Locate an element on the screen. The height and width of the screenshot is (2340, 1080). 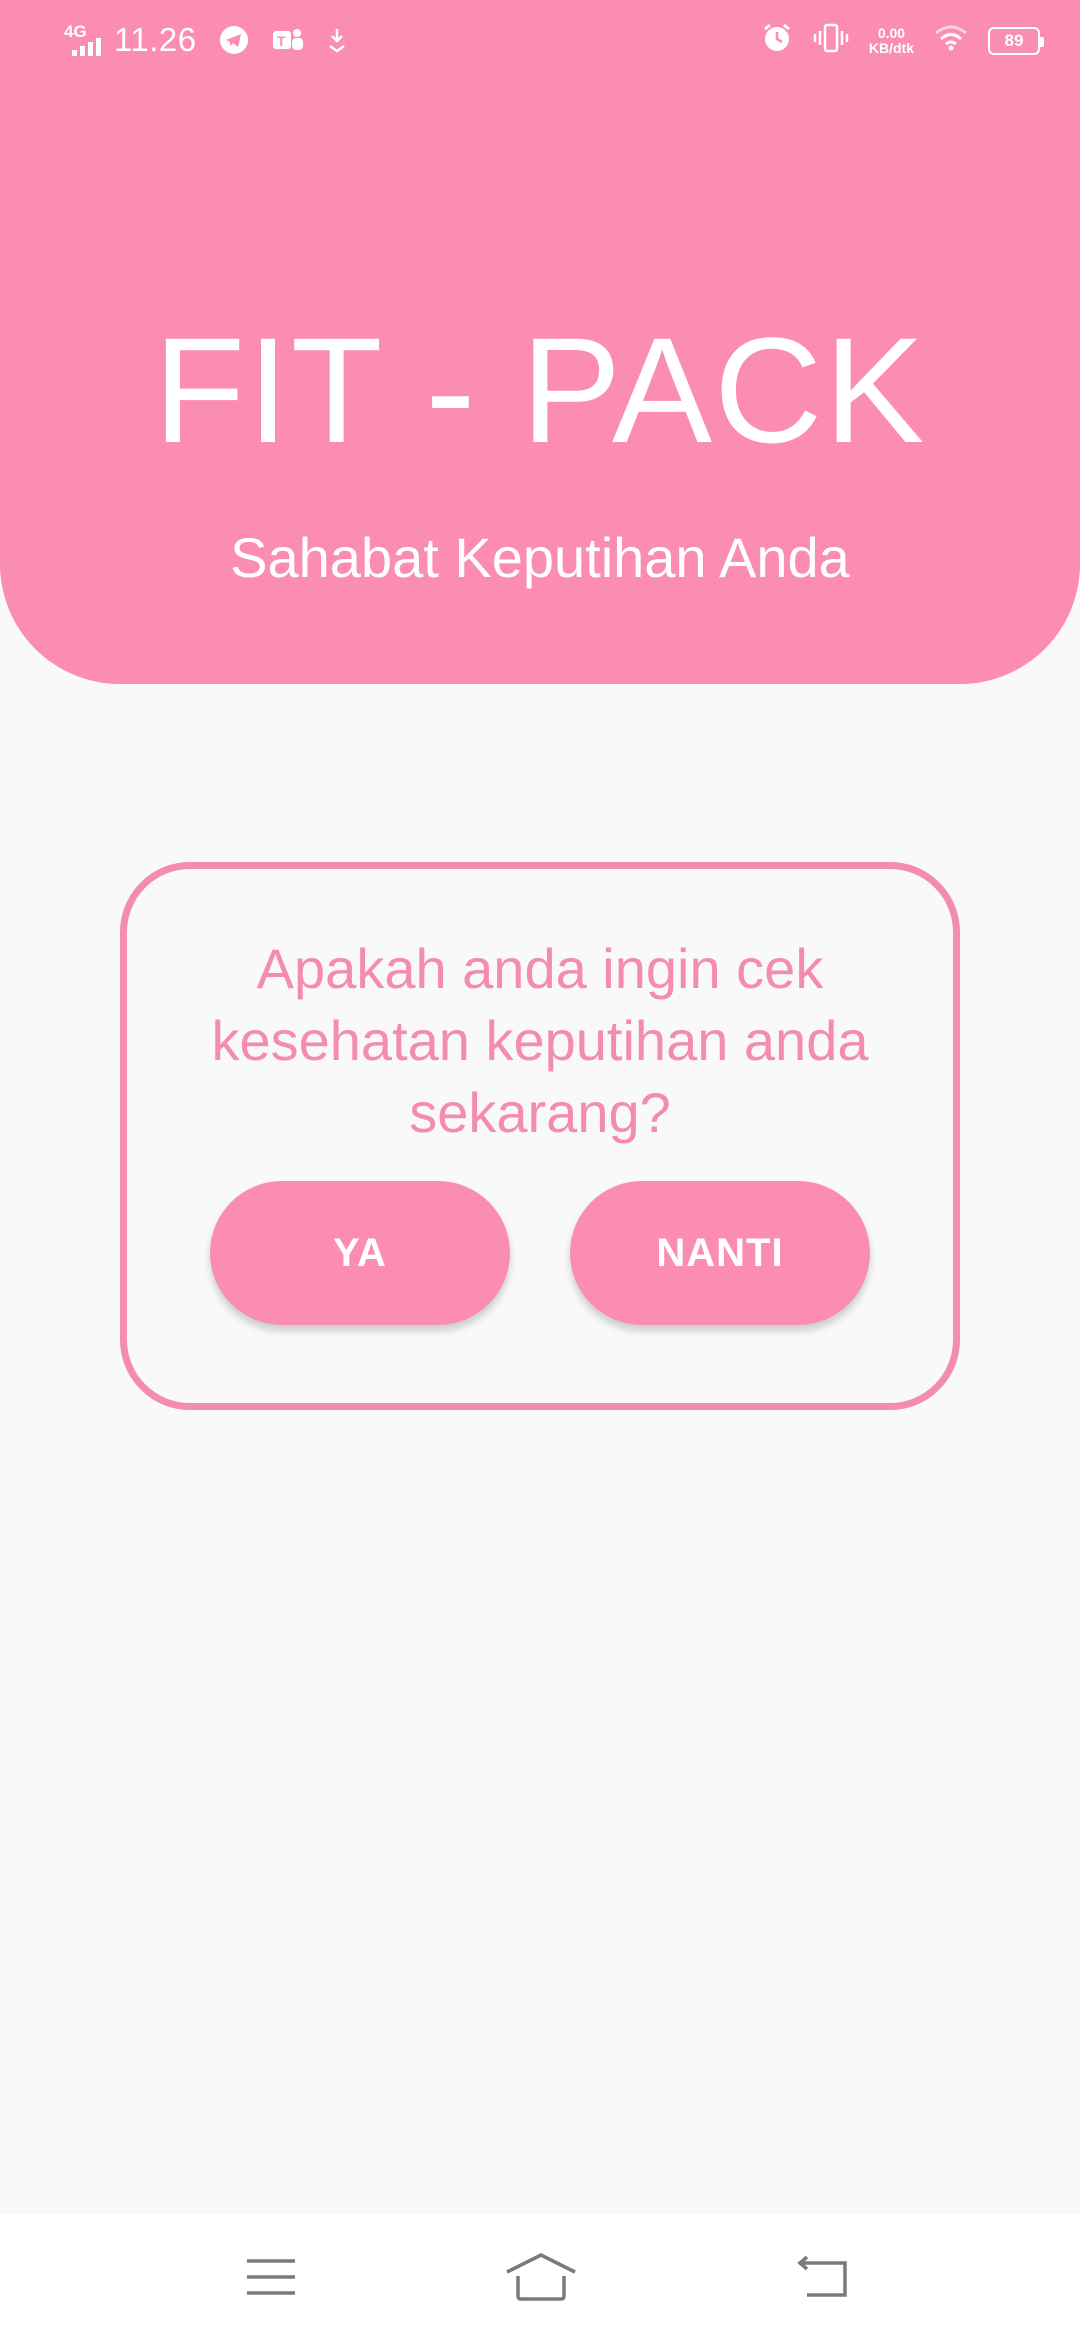
home-icon is located at coordinates (541, 2277).